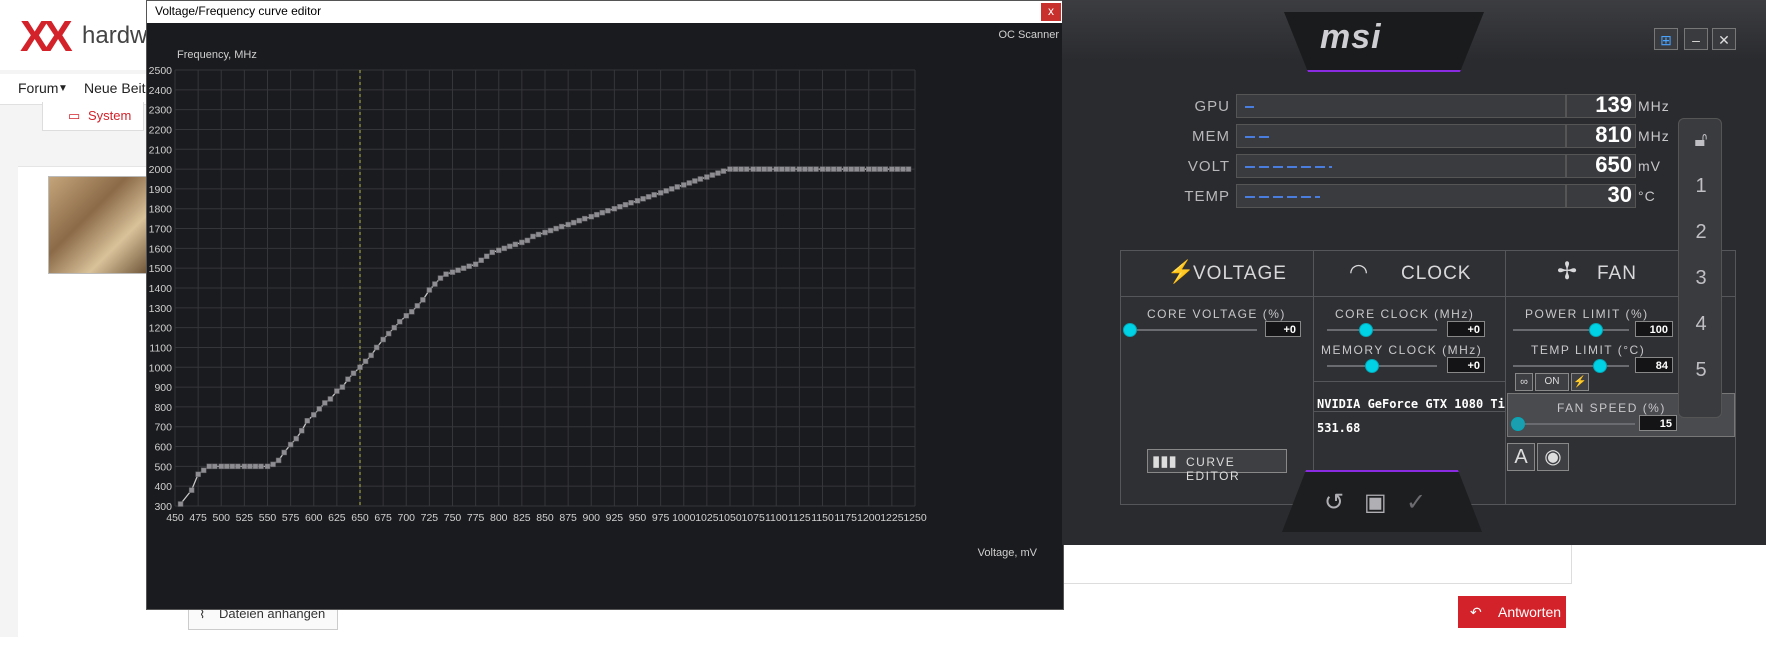 Image resolution: width=1766 pixels, height=647 pixels. Describe the element at coordinates (1701, 140) in the screenshot. I see `lock-icon: 🔓︎` at that location.